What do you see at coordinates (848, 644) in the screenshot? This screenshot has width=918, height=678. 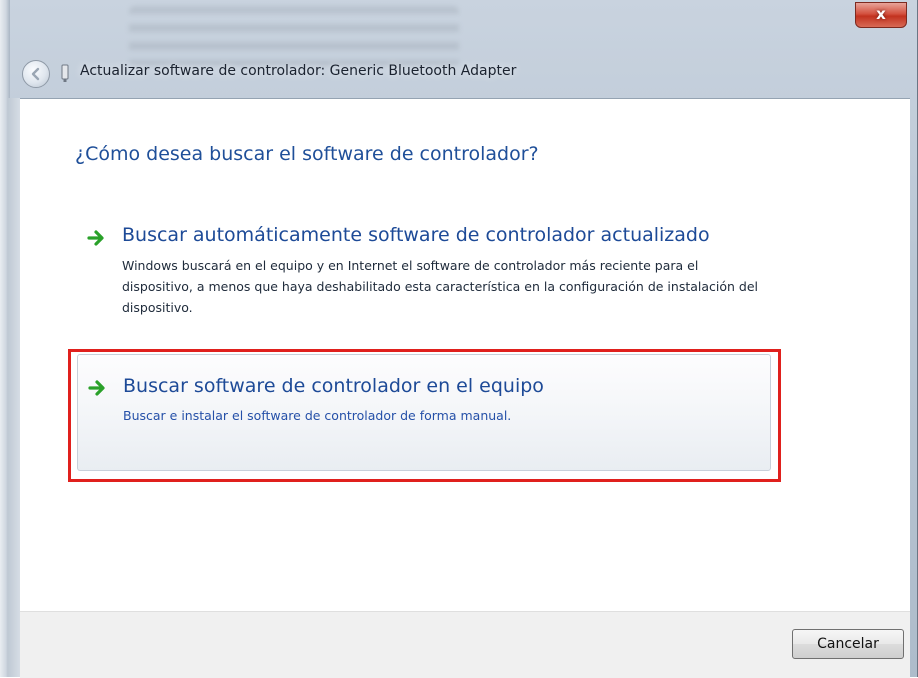 I see `cancel-button: Cancelar` at bounding box center [848, 644].